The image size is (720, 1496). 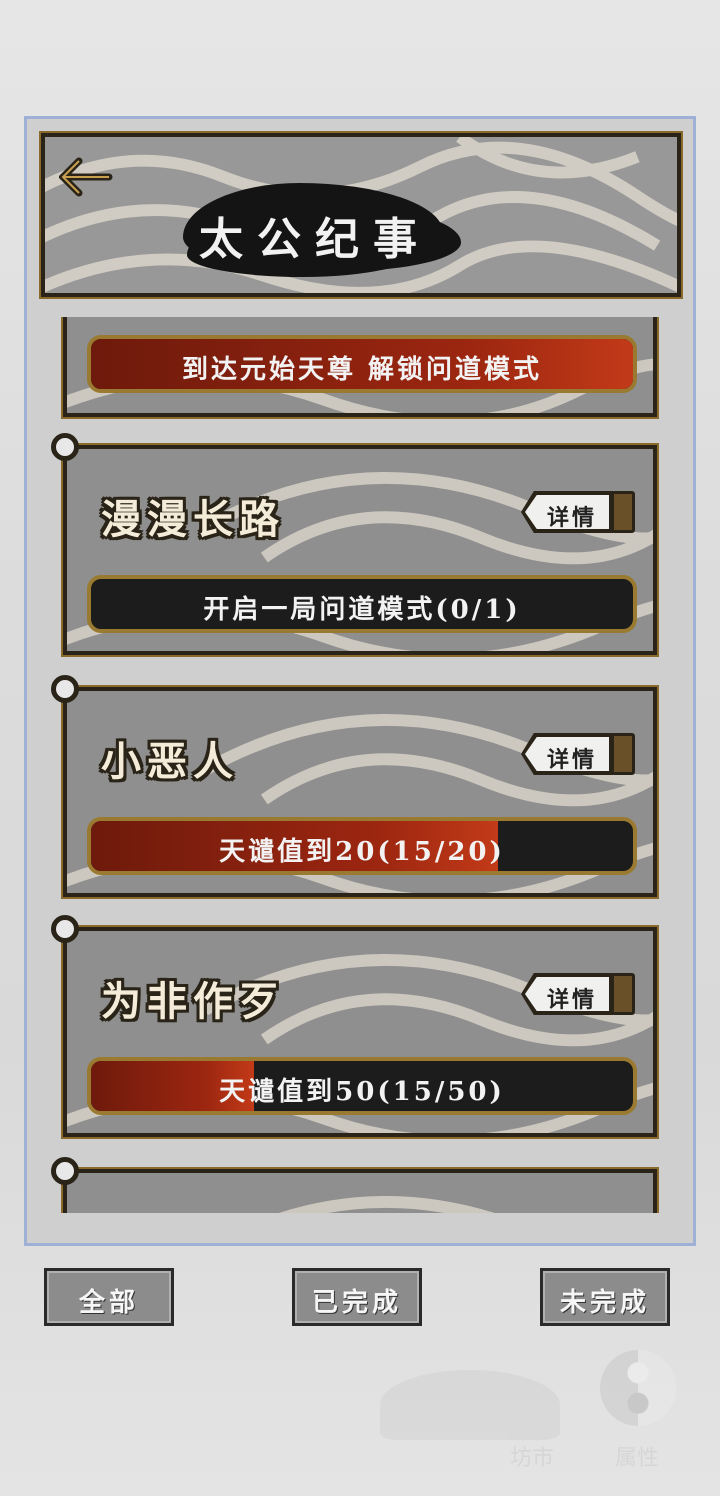 I want to click on achievement-card: 为非作歹 详情 天谴值到50(15/50), so click(x=360, y=1032).